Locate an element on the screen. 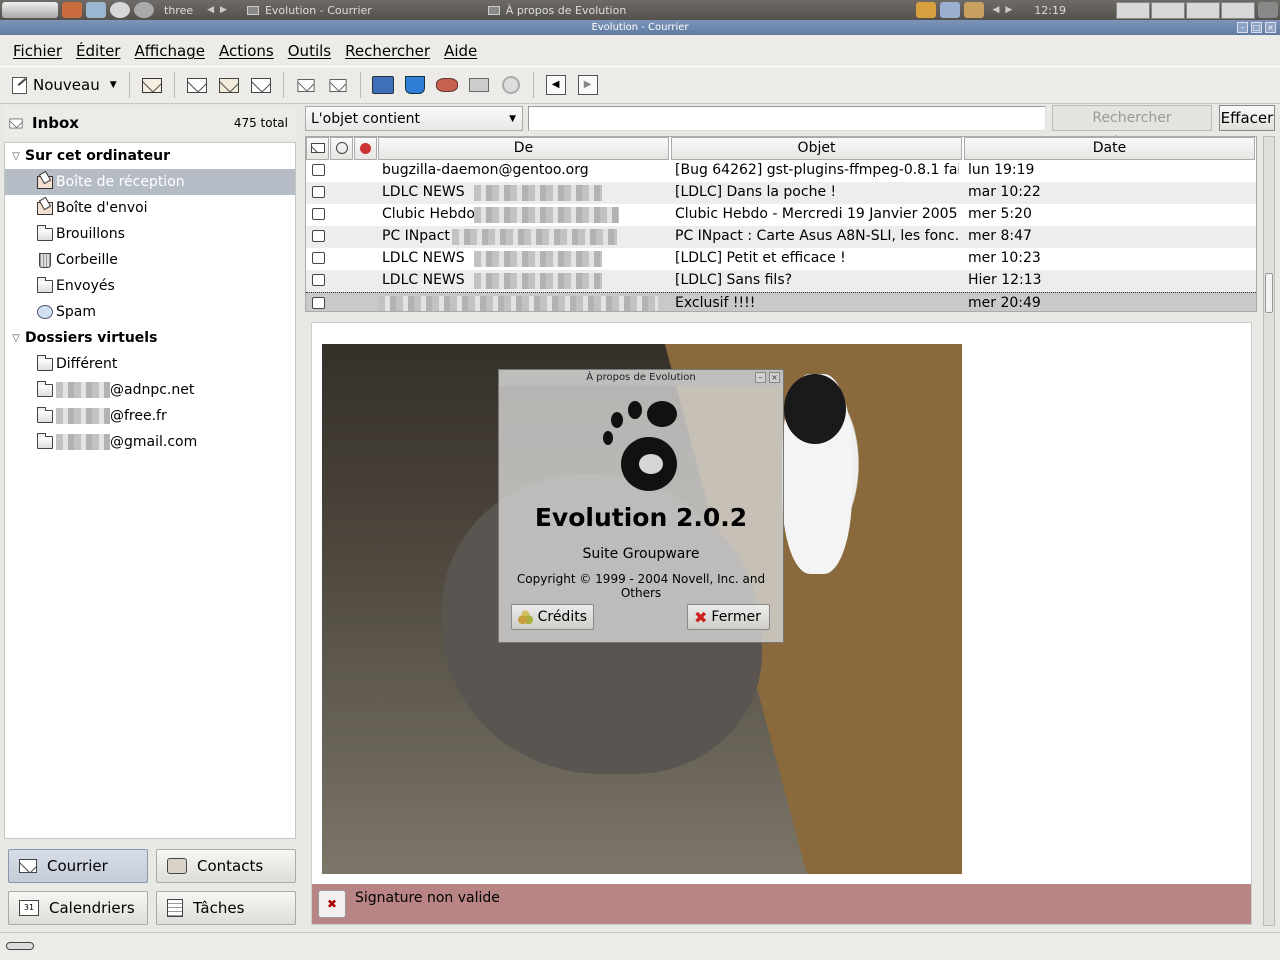  column-priority is located at coordinates (365, 148).